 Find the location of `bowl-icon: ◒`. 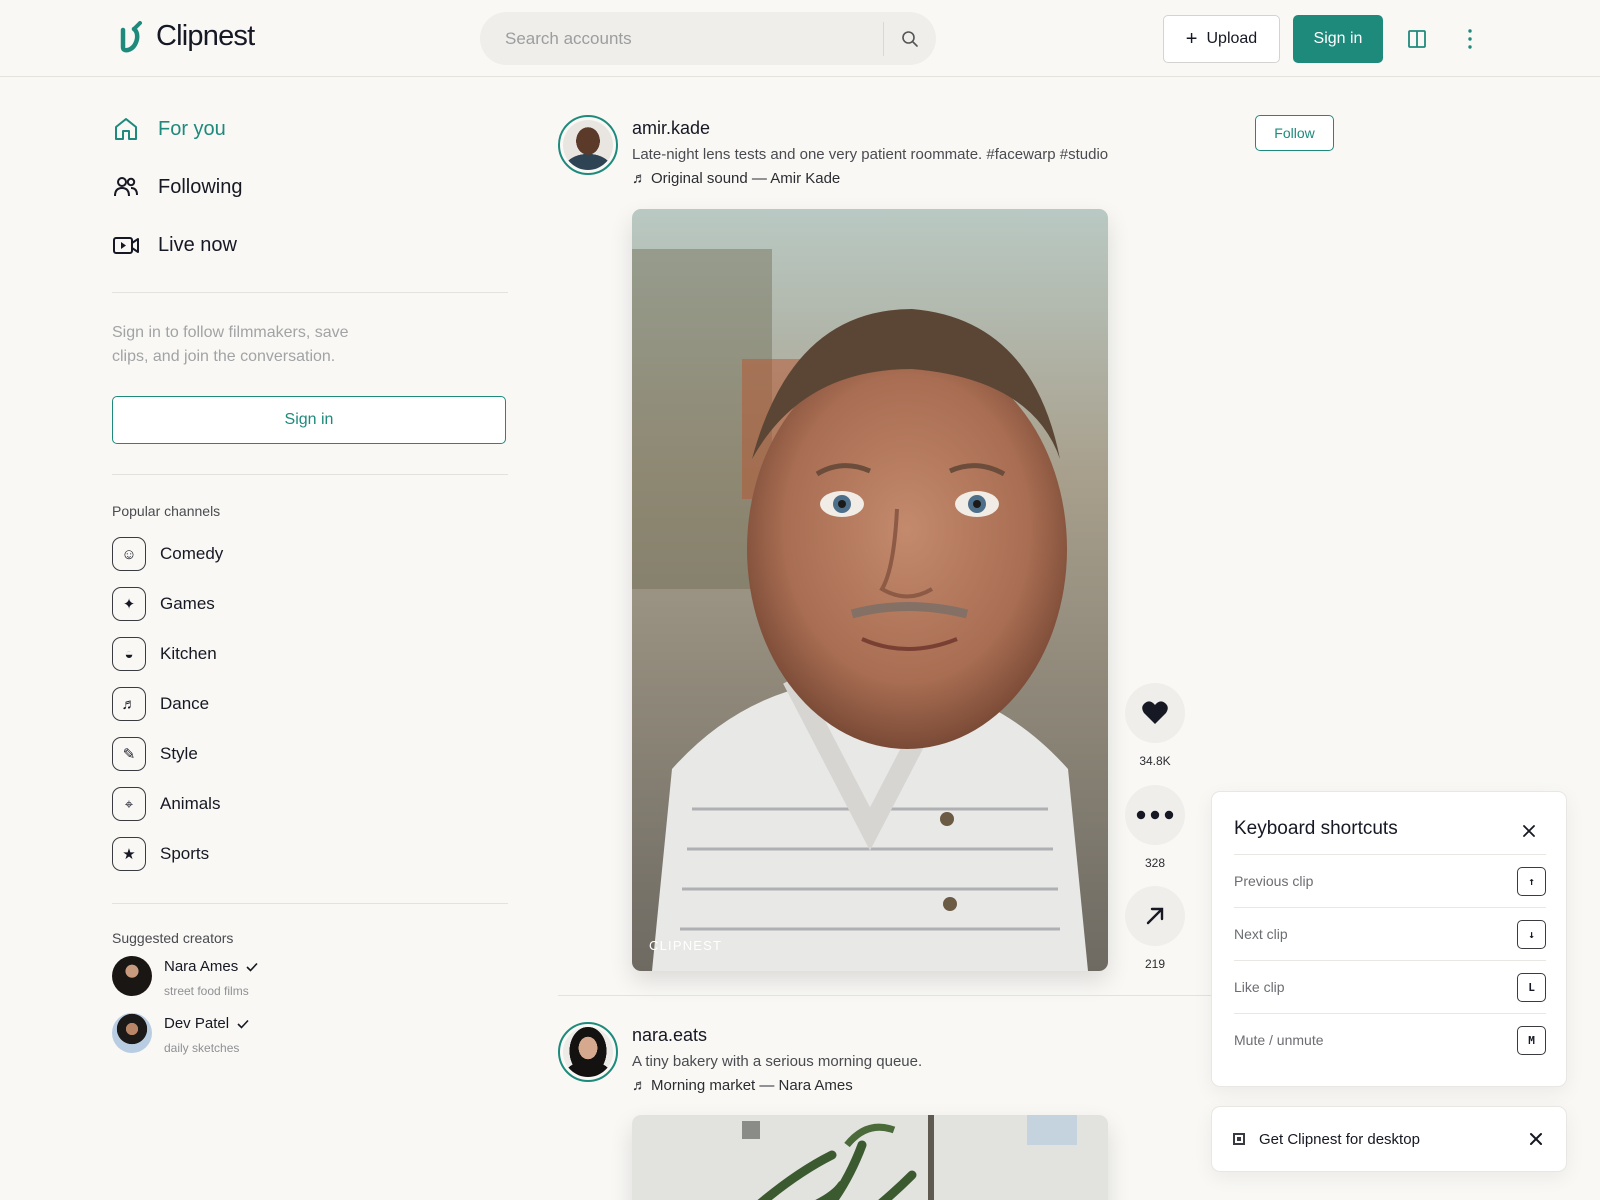

bowl-icon: ◒ is located at coordinates (129, 654).